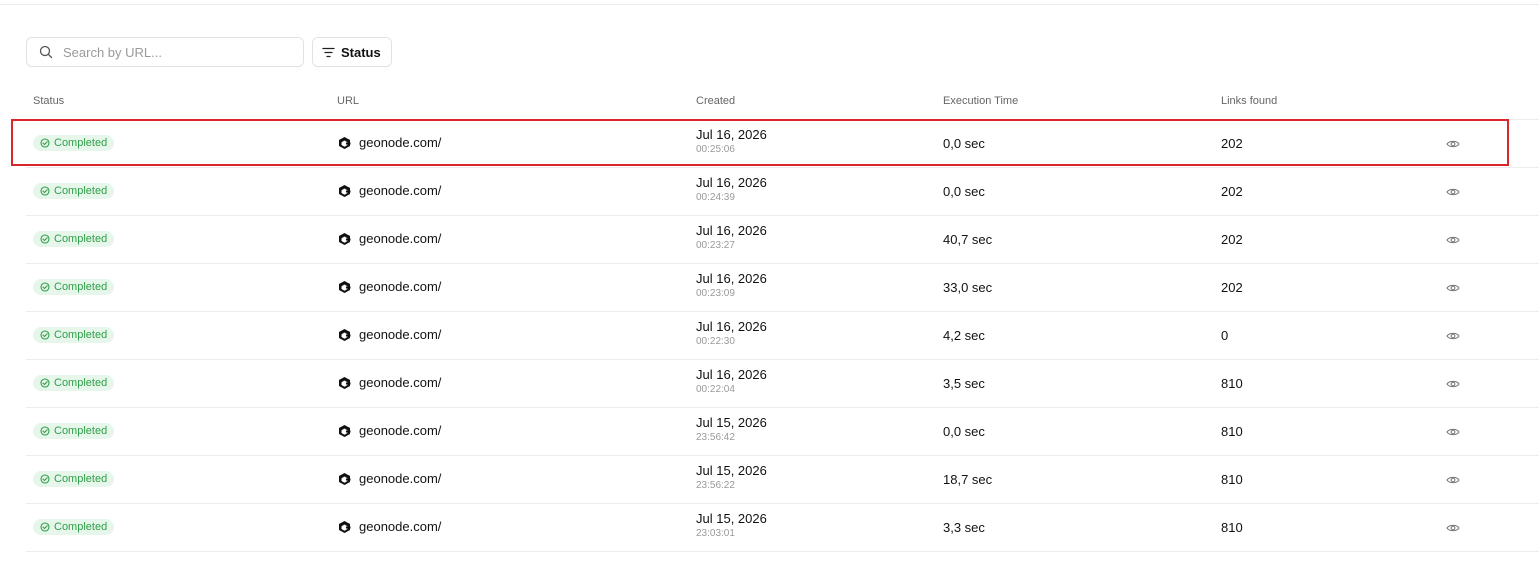  Describe the element at coordinates (980, 101) in the screenshot. I see `column-header-execution-time: Execution Time` at that location.